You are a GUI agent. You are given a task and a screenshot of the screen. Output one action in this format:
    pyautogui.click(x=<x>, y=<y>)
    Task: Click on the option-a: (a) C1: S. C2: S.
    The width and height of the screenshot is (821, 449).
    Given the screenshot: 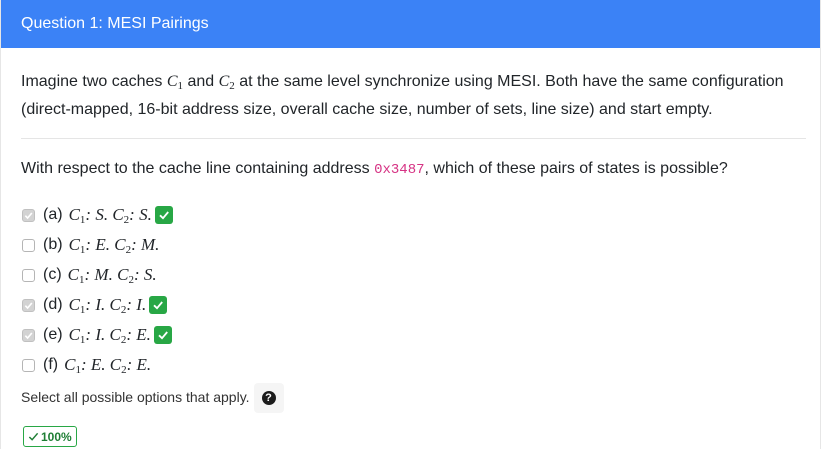 What is the action you would take?
    pyautogui.click(x=410, y=215)
    